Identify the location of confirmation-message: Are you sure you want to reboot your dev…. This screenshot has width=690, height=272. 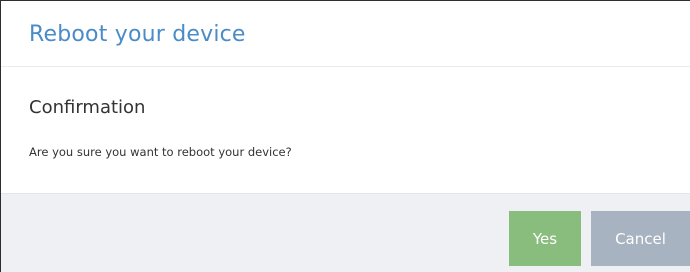
(160, 152).